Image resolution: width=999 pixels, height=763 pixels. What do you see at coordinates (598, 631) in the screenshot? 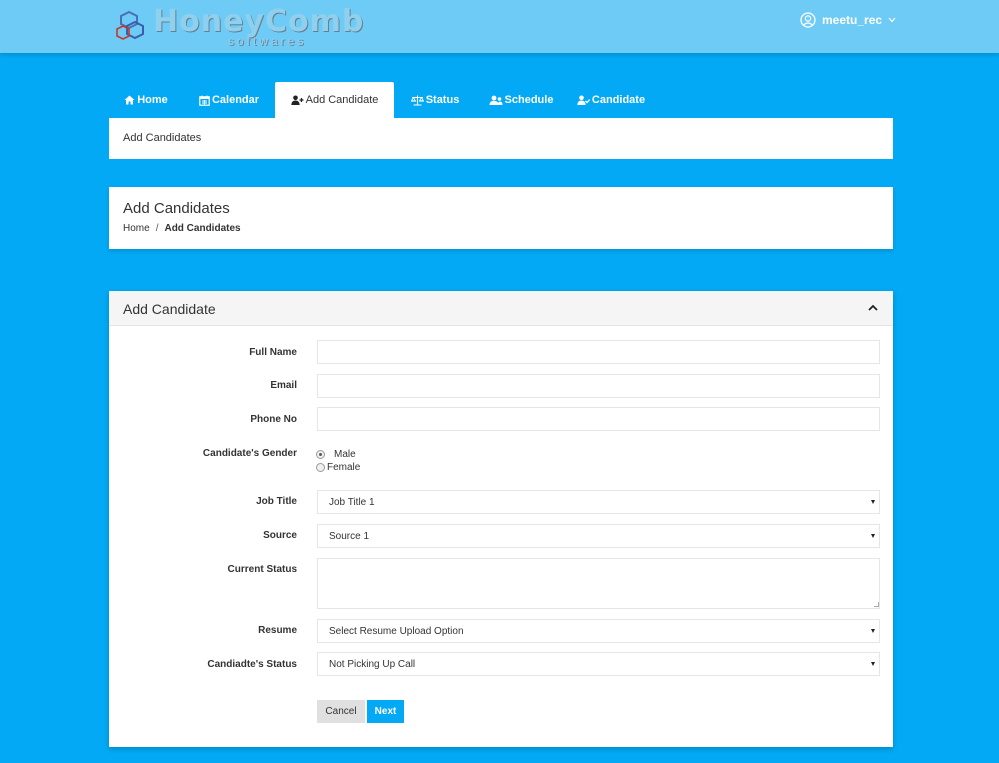
I see `resume-select: Select Resume Upload Option` at bounding box center [598, 631].